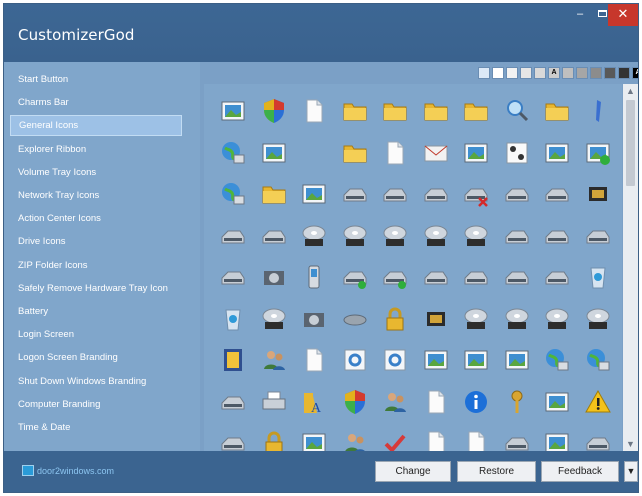  Describe the element at coordinates (96, 334) in the screenshot. I see `sidebar-item: Login Screen` at that location.